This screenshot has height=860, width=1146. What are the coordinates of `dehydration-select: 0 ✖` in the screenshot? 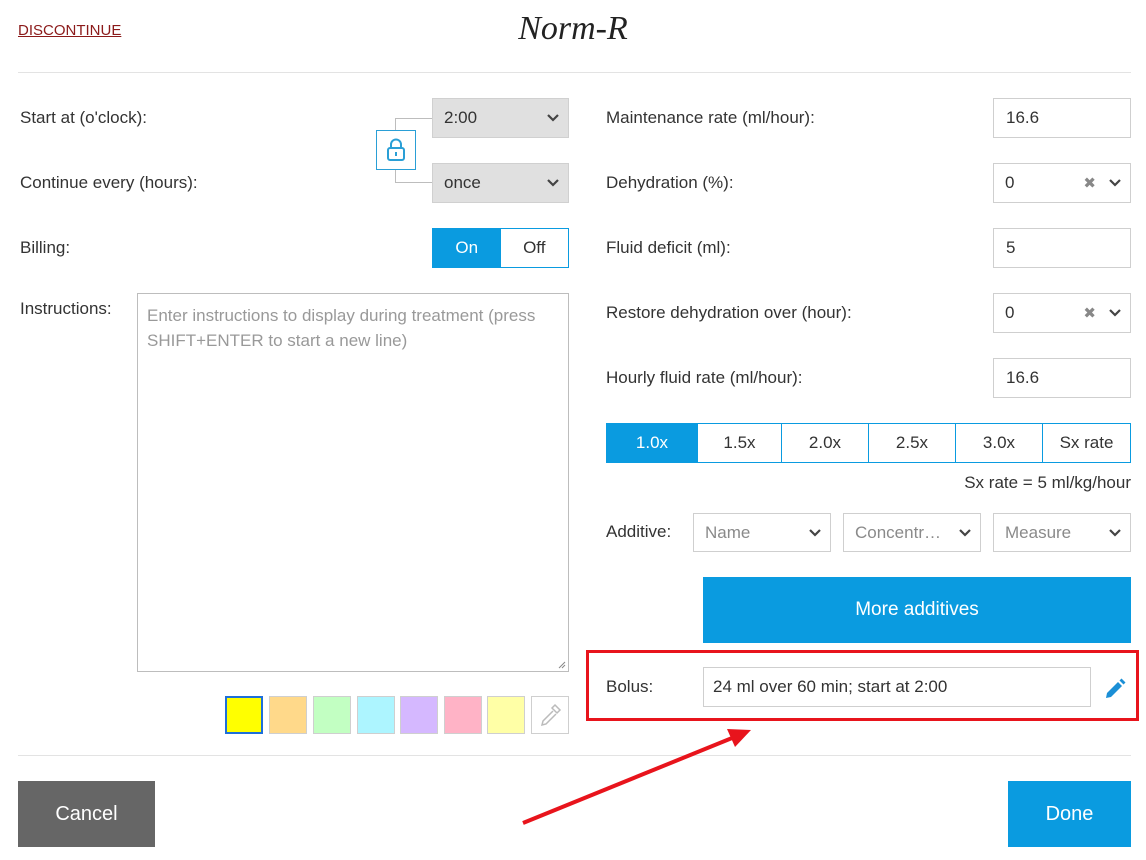 It's located at (1062, 183).